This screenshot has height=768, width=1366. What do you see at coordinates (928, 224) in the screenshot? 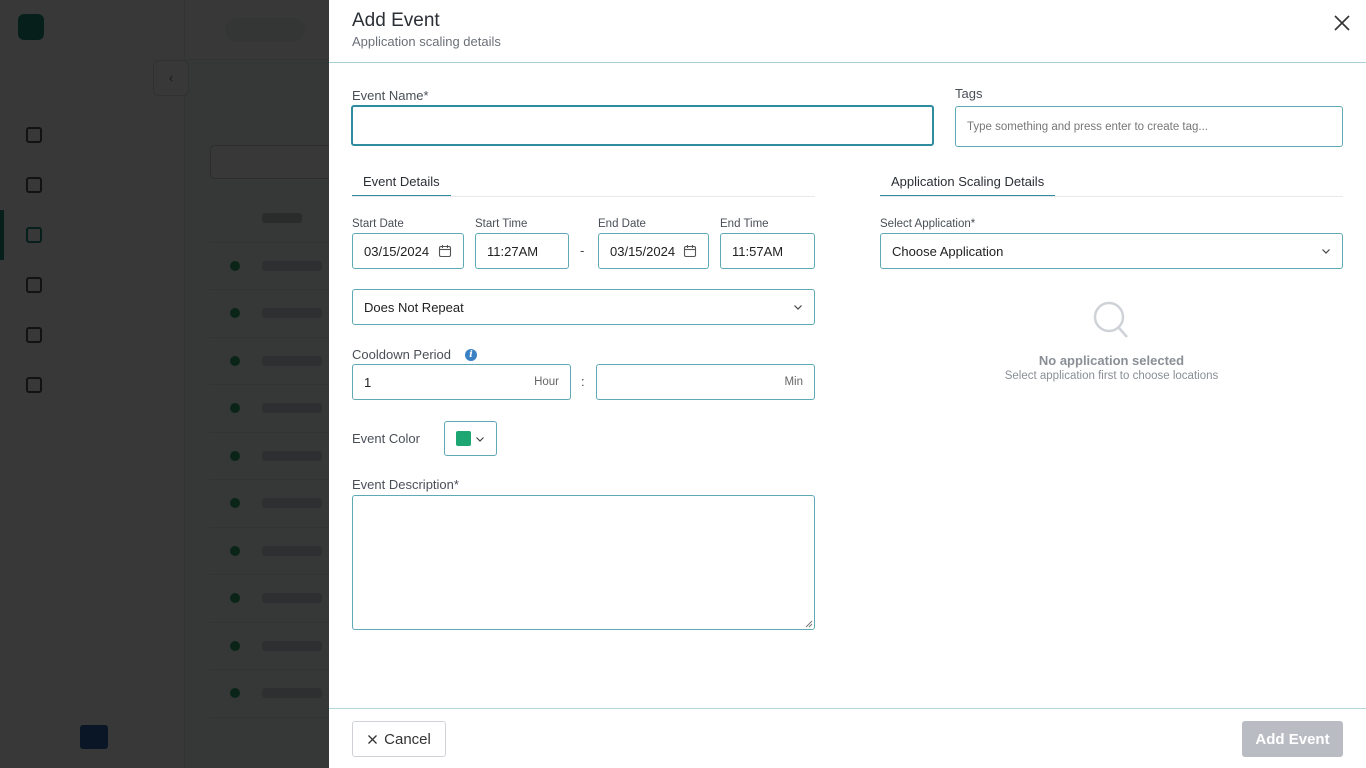
I see `select-application-label: Select Application*` at bounding box center [928, 224].